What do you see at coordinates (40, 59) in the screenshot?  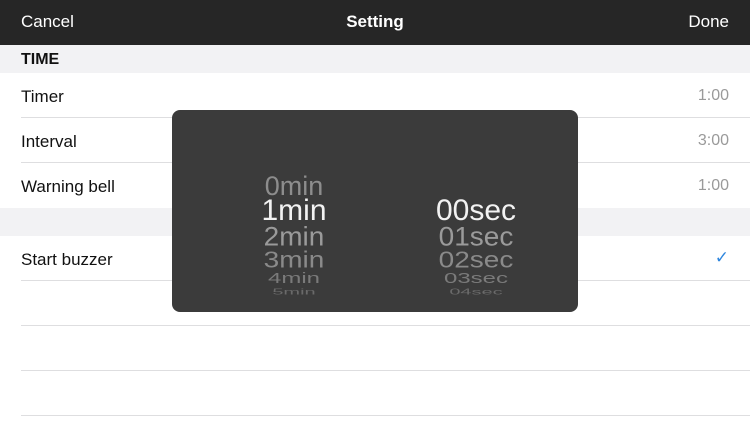 I see `section-title: TIME` at bounding box center [40, 59].